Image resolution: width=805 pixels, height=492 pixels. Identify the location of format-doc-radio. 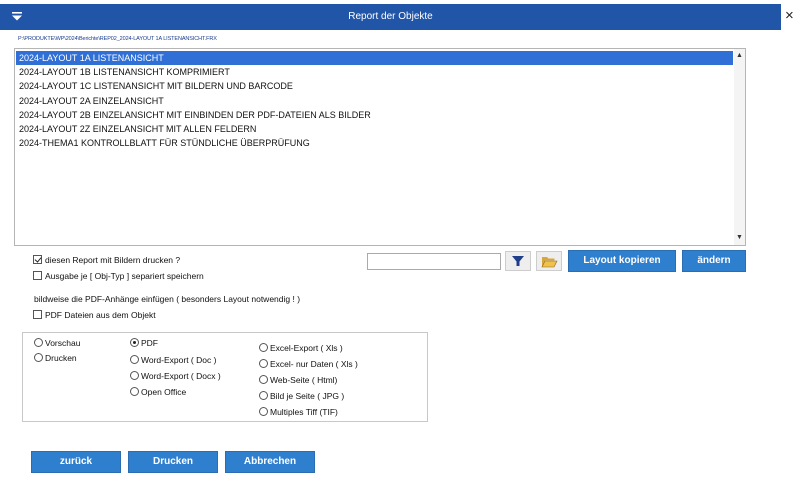
(134, 359).